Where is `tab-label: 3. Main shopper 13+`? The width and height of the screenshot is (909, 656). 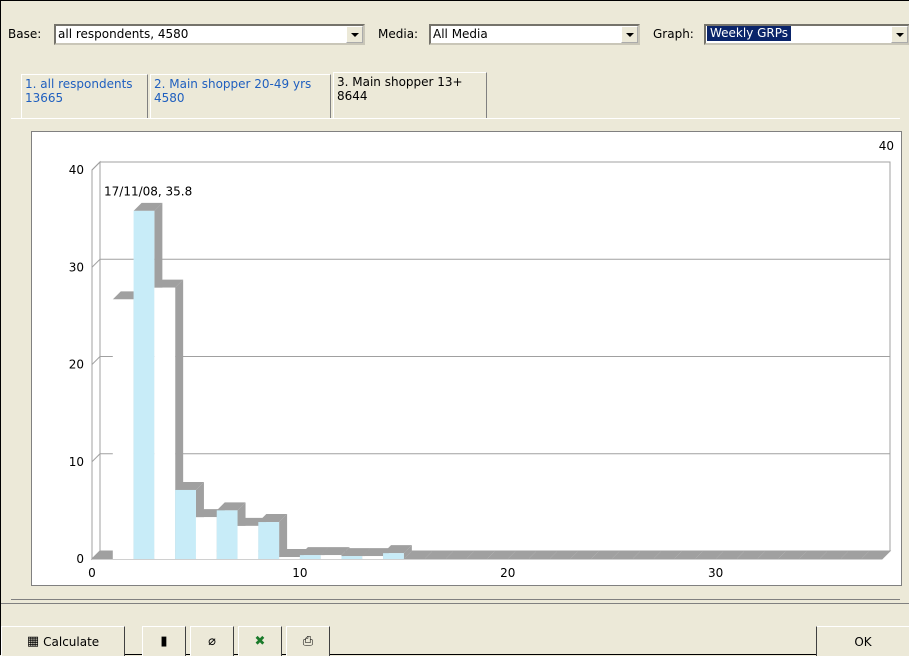
tab-label: 3. Main shopper 13+ is located at coordinates (400, 82).